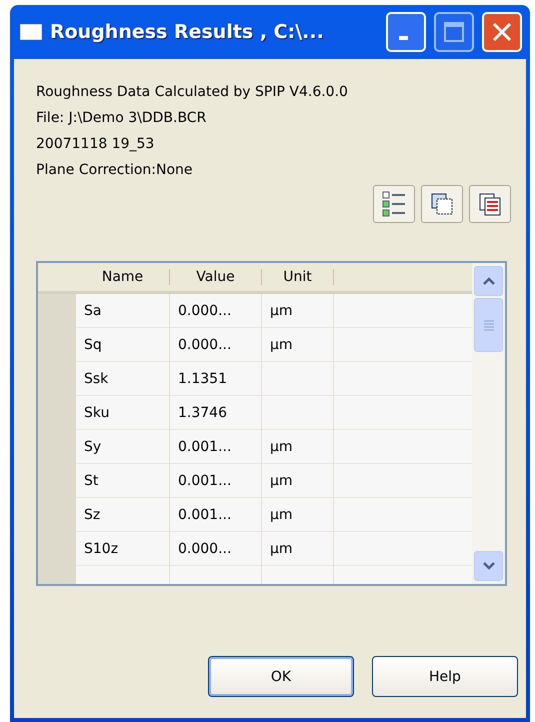 Image resolution: width=535 pixels, height=722 pixels. Describe the element at coordinates (96, 144) in the screenshot. I see `info-text: 20071118 19_53` at that location.